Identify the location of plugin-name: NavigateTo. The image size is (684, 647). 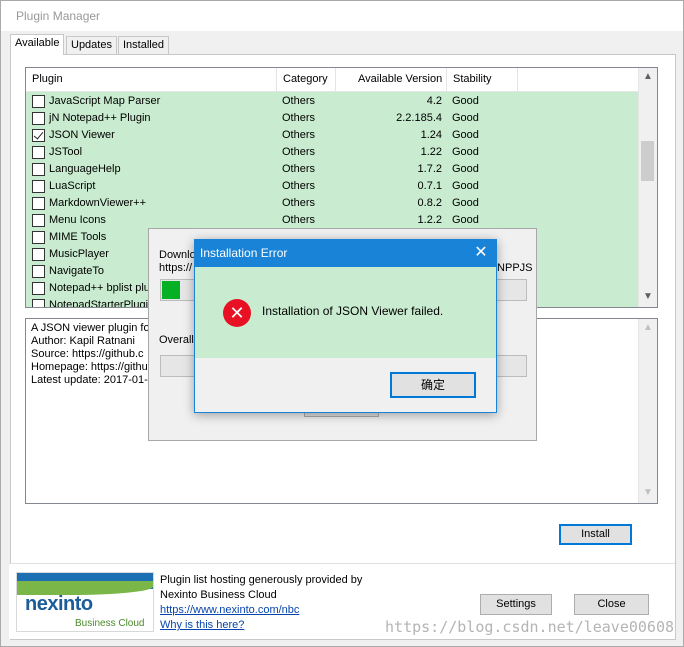
(77, 271).